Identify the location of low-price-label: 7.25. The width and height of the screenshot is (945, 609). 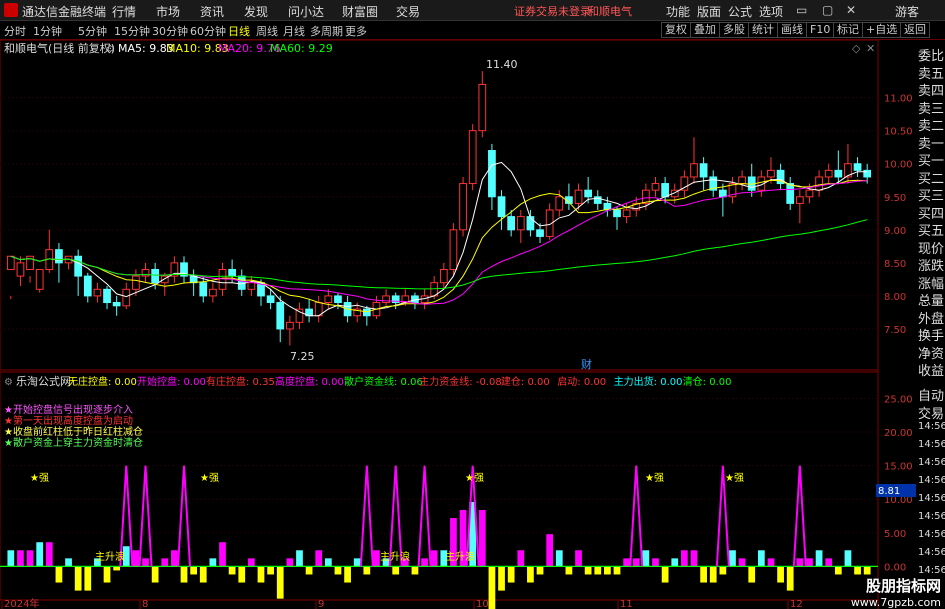
(302, 356).